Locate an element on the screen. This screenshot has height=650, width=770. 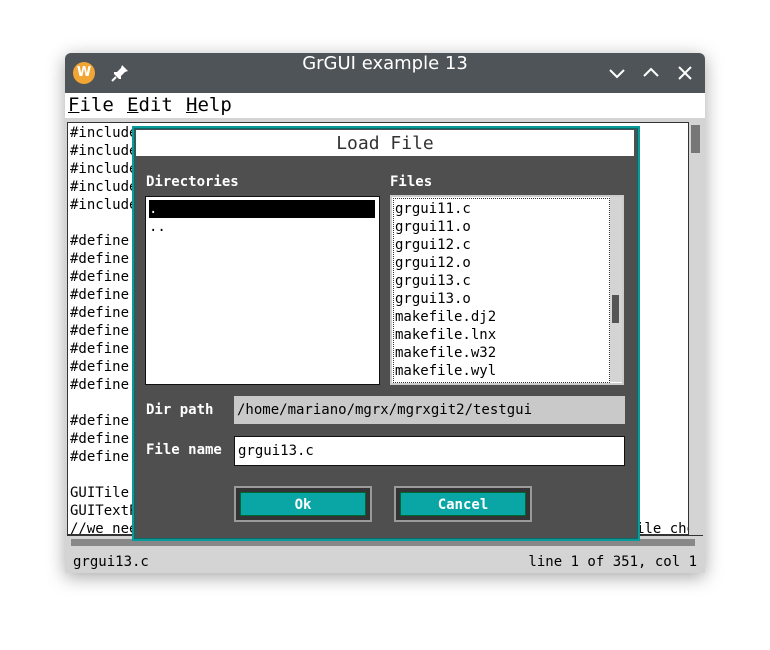
list-item: grgui12.c is located at coordinates (502, 245).